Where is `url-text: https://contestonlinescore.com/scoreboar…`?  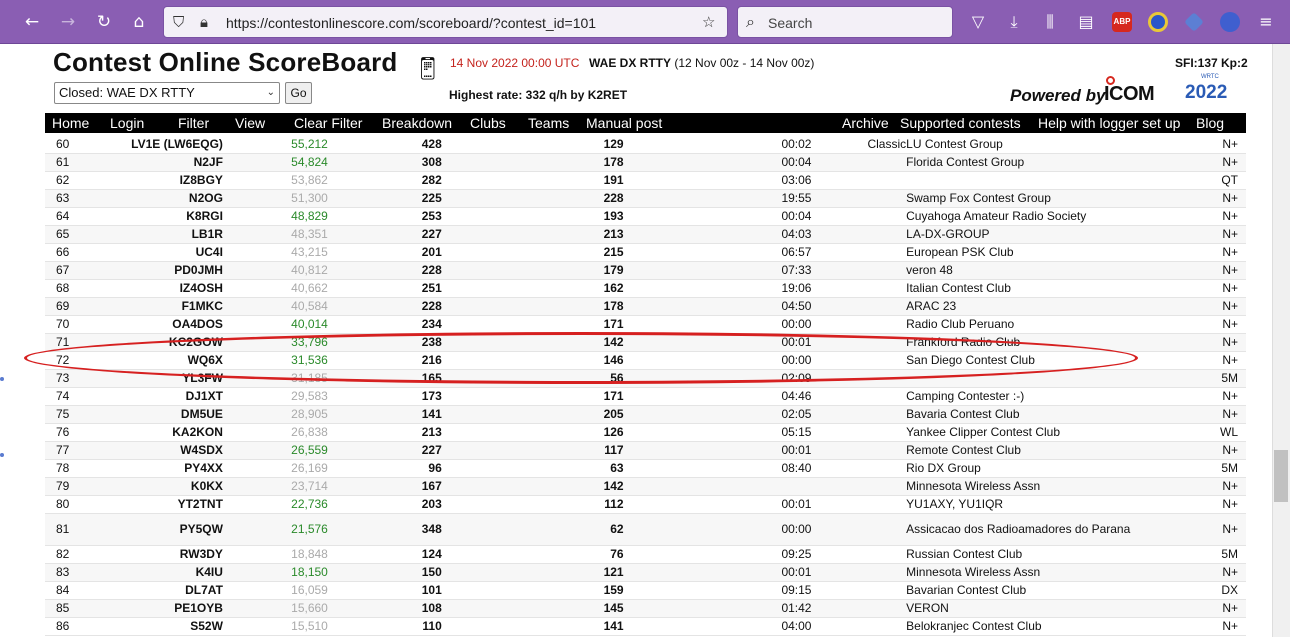 url-text: https://contestonlinescore.com/scoreboar… is located at coordinates (411, 23).